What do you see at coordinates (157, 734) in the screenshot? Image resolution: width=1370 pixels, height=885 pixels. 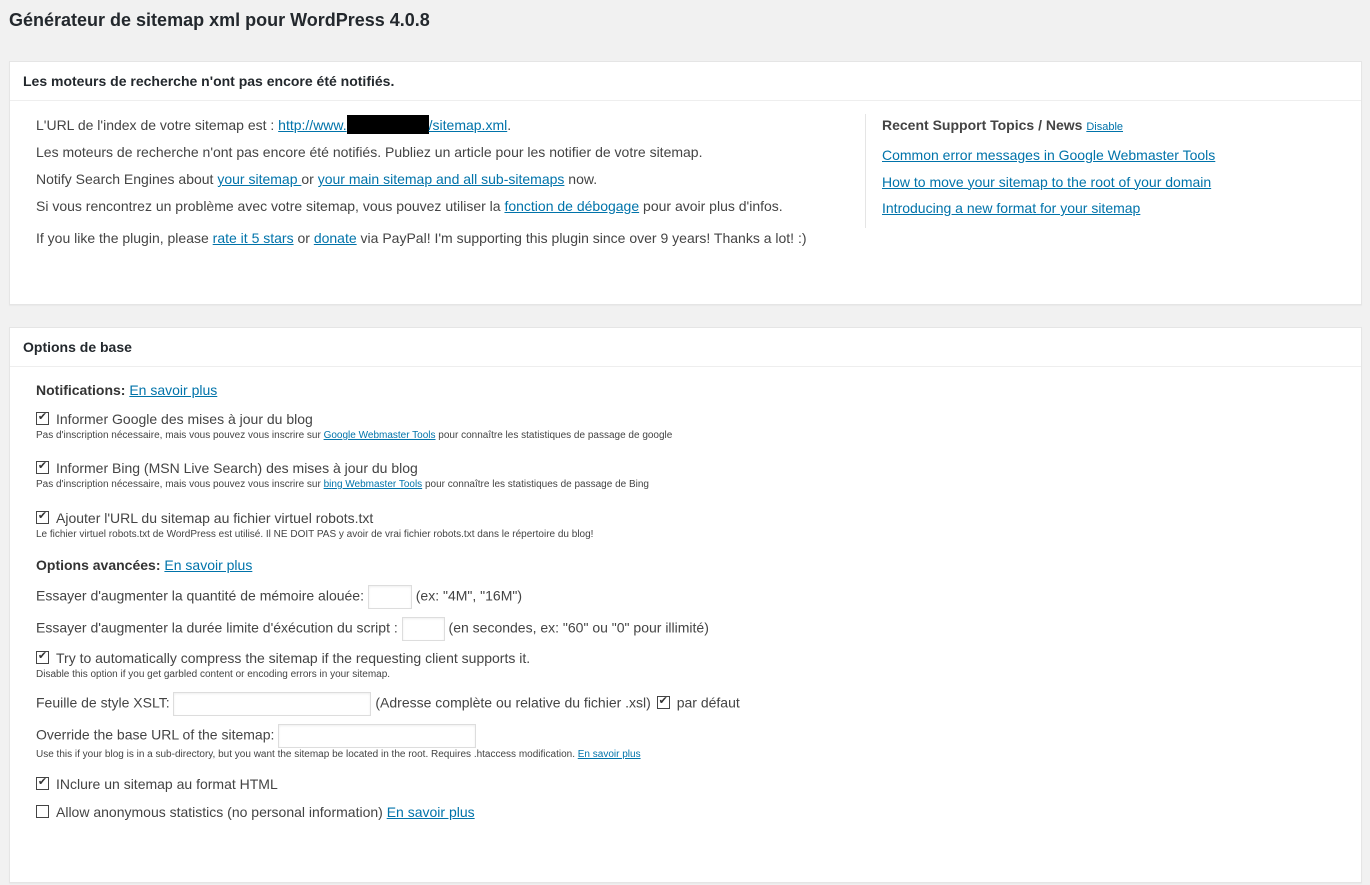 I see `baseurl-label: Override the base URL of the sitemap:` at bounding box center [157, 734].